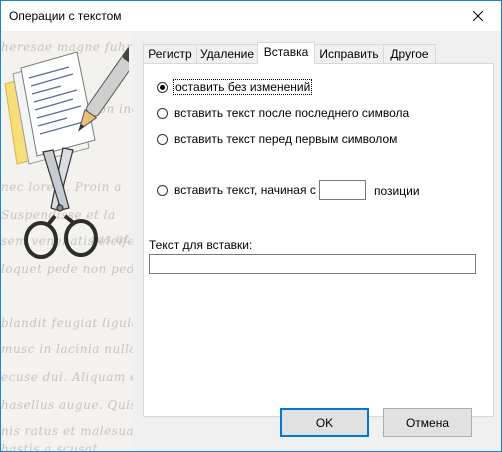  I want to click on cancel-button: Отмена, so click(427, 422).